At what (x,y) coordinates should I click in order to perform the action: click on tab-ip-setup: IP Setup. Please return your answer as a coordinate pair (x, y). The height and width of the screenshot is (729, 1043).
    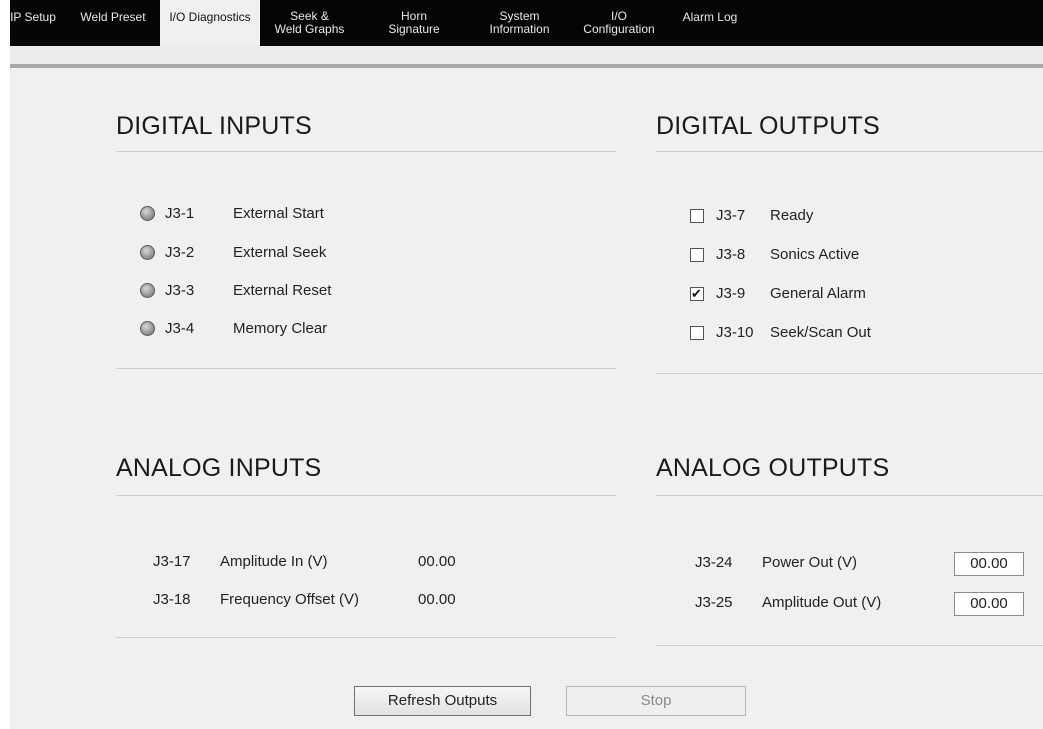
    Looking at the image, I should click on (33, 23).